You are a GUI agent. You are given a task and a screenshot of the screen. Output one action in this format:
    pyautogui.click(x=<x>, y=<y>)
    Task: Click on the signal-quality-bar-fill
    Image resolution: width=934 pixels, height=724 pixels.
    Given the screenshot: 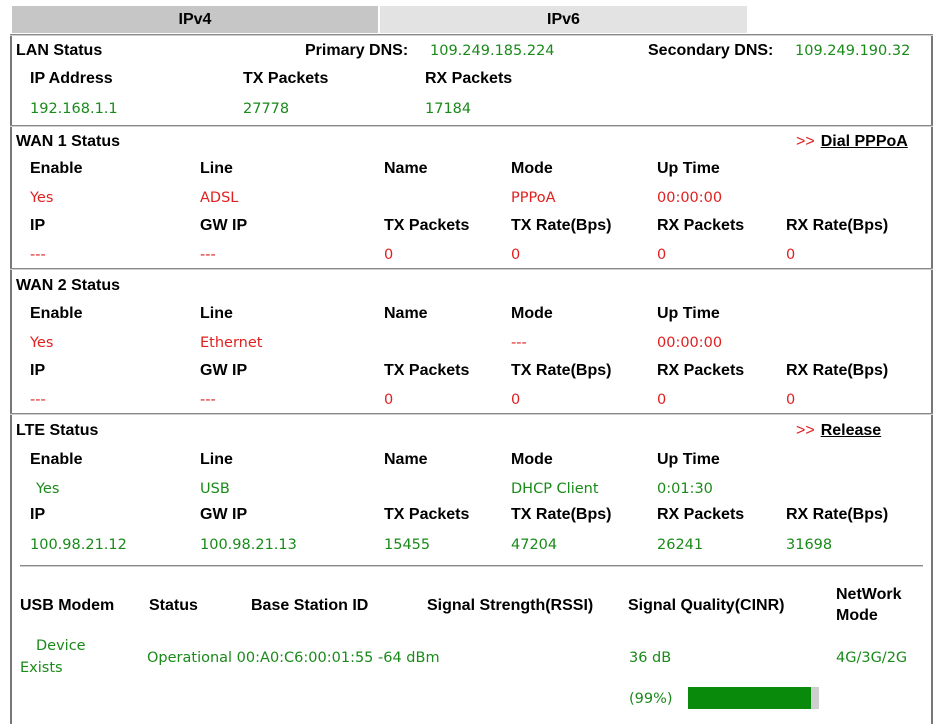 What is the action you would take?
    pyautogui.click(x=749, y=698)
    